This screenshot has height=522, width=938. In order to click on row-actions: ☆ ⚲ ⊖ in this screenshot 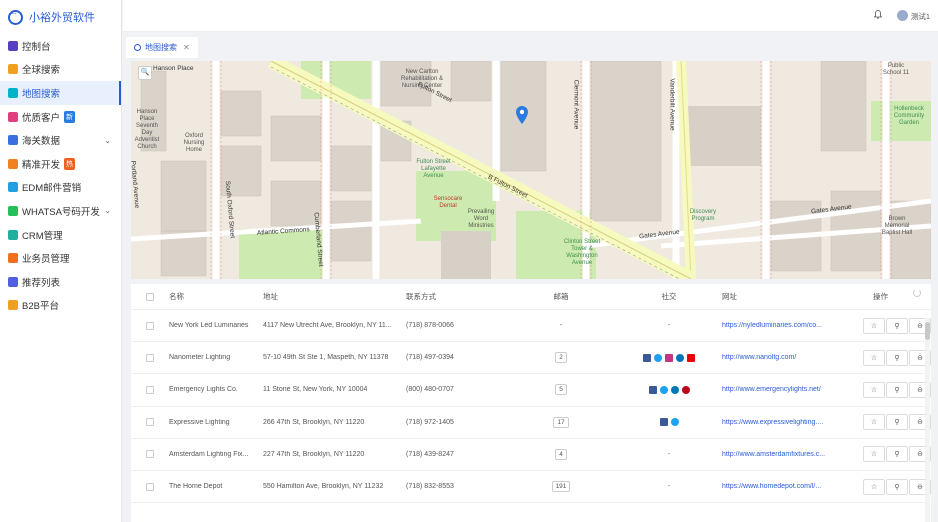, I will do `click(880, 422)`.